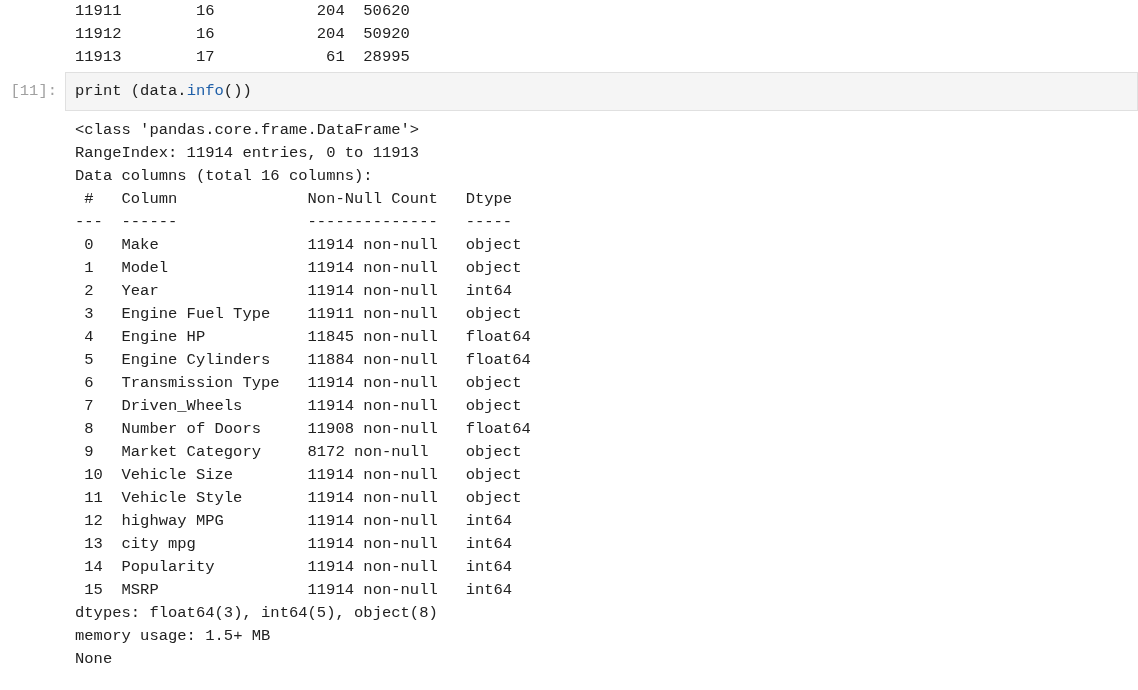 Image resolution: width=1138 pixels, height=690 pixels. Describe the element at coordinates (196, 314) in the screenshot. I see `table-cell: Engine Fuel Type` at that location.